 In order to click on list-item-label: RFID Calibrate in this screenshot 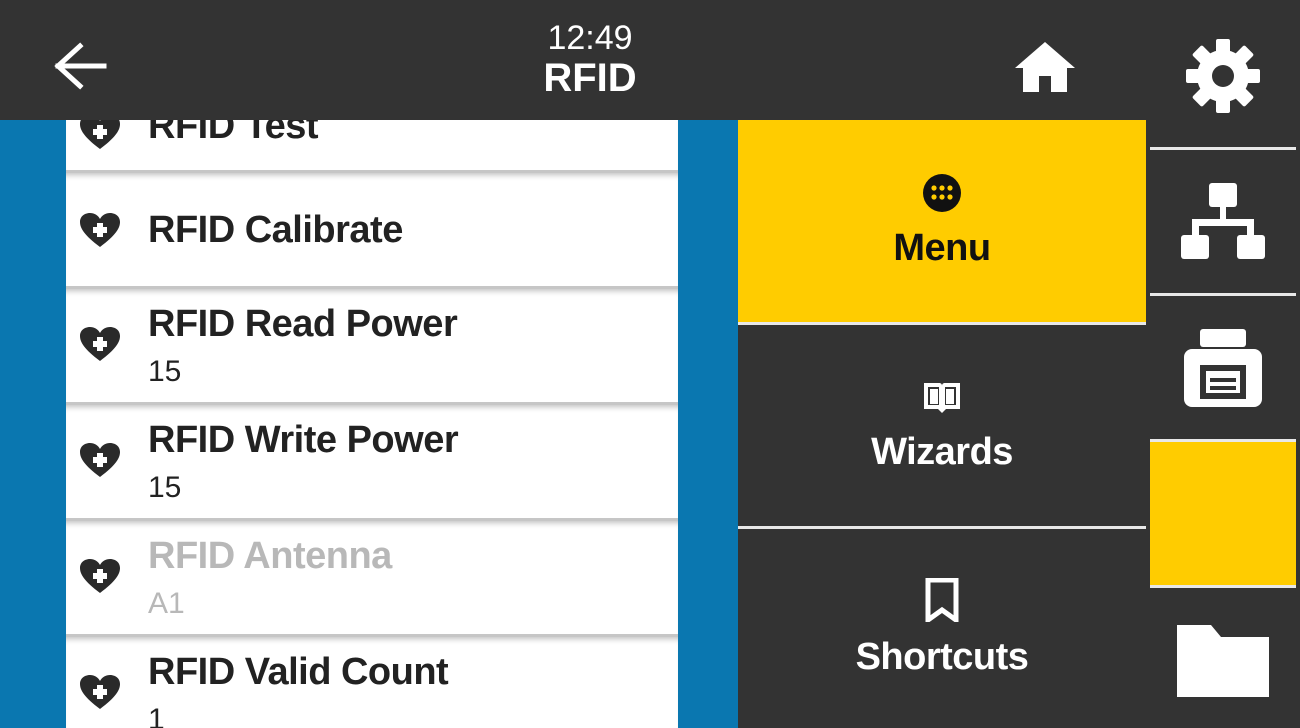, I will do `click(275, 230)`.